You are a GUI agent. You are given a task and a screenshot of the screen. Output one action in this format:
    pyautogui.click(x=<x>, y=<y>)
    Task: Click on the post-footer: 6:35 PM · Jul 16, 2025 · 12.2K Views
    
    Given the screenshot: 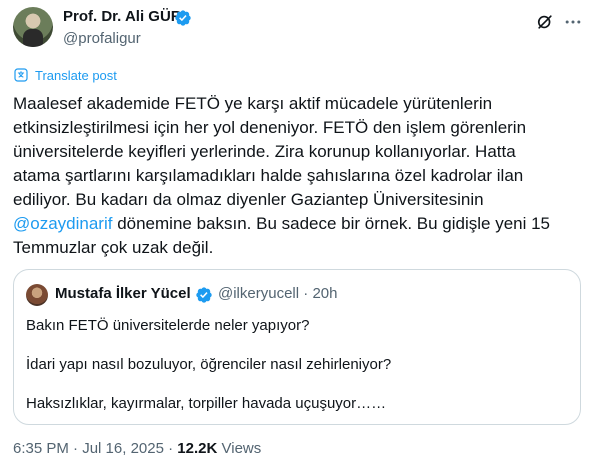 What is the action you would take?
    pyautogui.click(x=137, y=448)
    